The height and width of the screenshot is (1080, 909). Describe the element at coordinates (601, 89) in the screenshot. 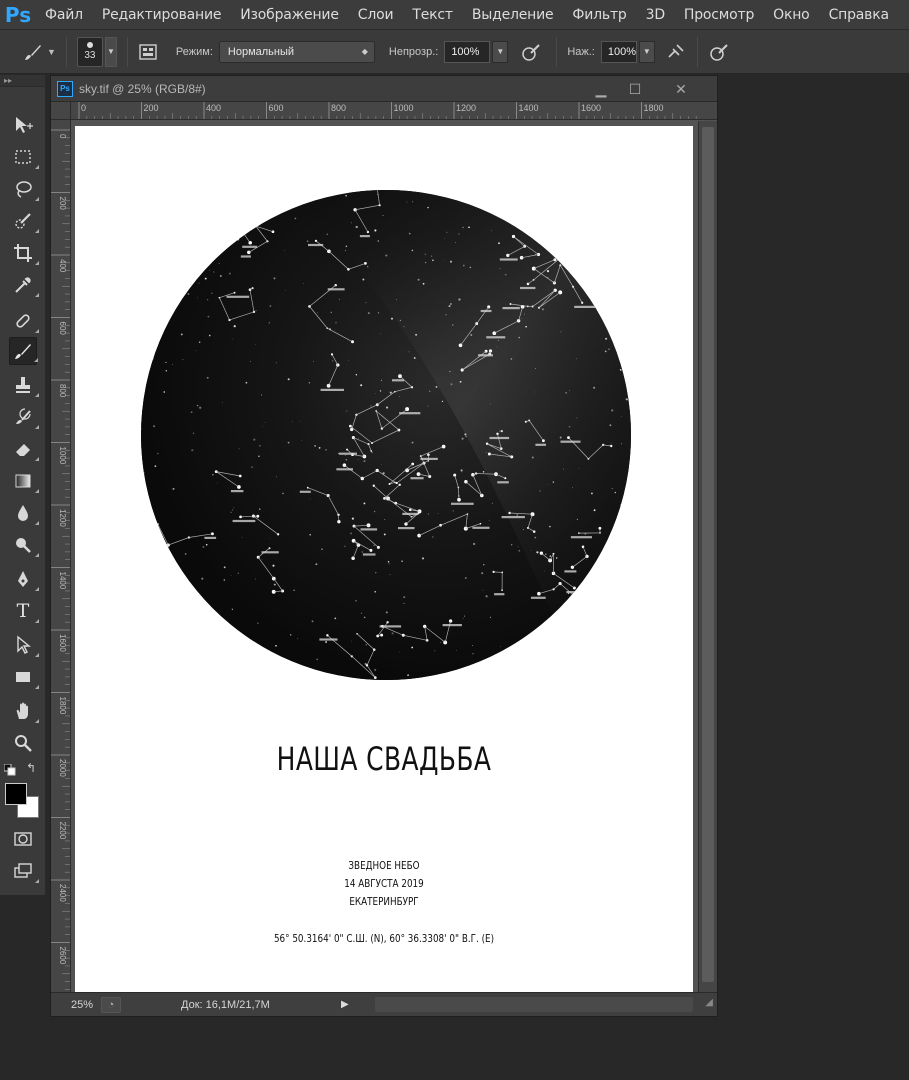

I see `minimize-icon: ▁` at that location.